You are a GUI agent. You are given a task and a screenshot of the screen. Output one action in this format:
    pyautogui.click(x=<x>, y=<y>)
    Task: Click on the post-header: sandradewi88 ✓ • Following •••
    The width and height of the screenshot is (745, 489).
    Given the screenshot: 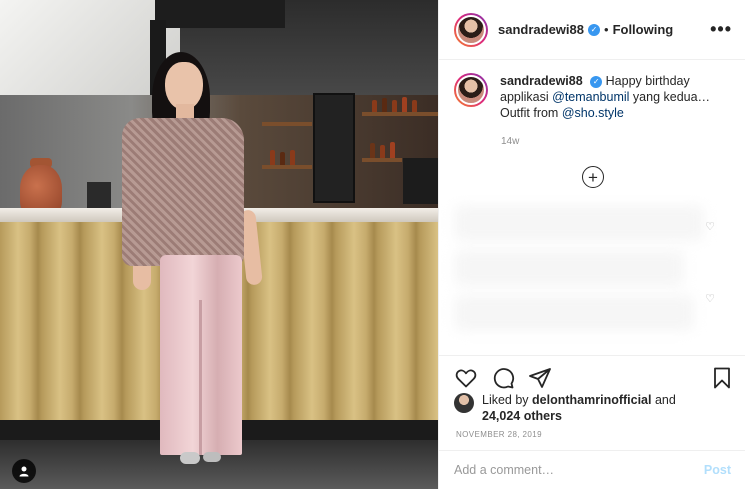 What is the action you would take?
    pyautogui.click(x=592, y=30)
    